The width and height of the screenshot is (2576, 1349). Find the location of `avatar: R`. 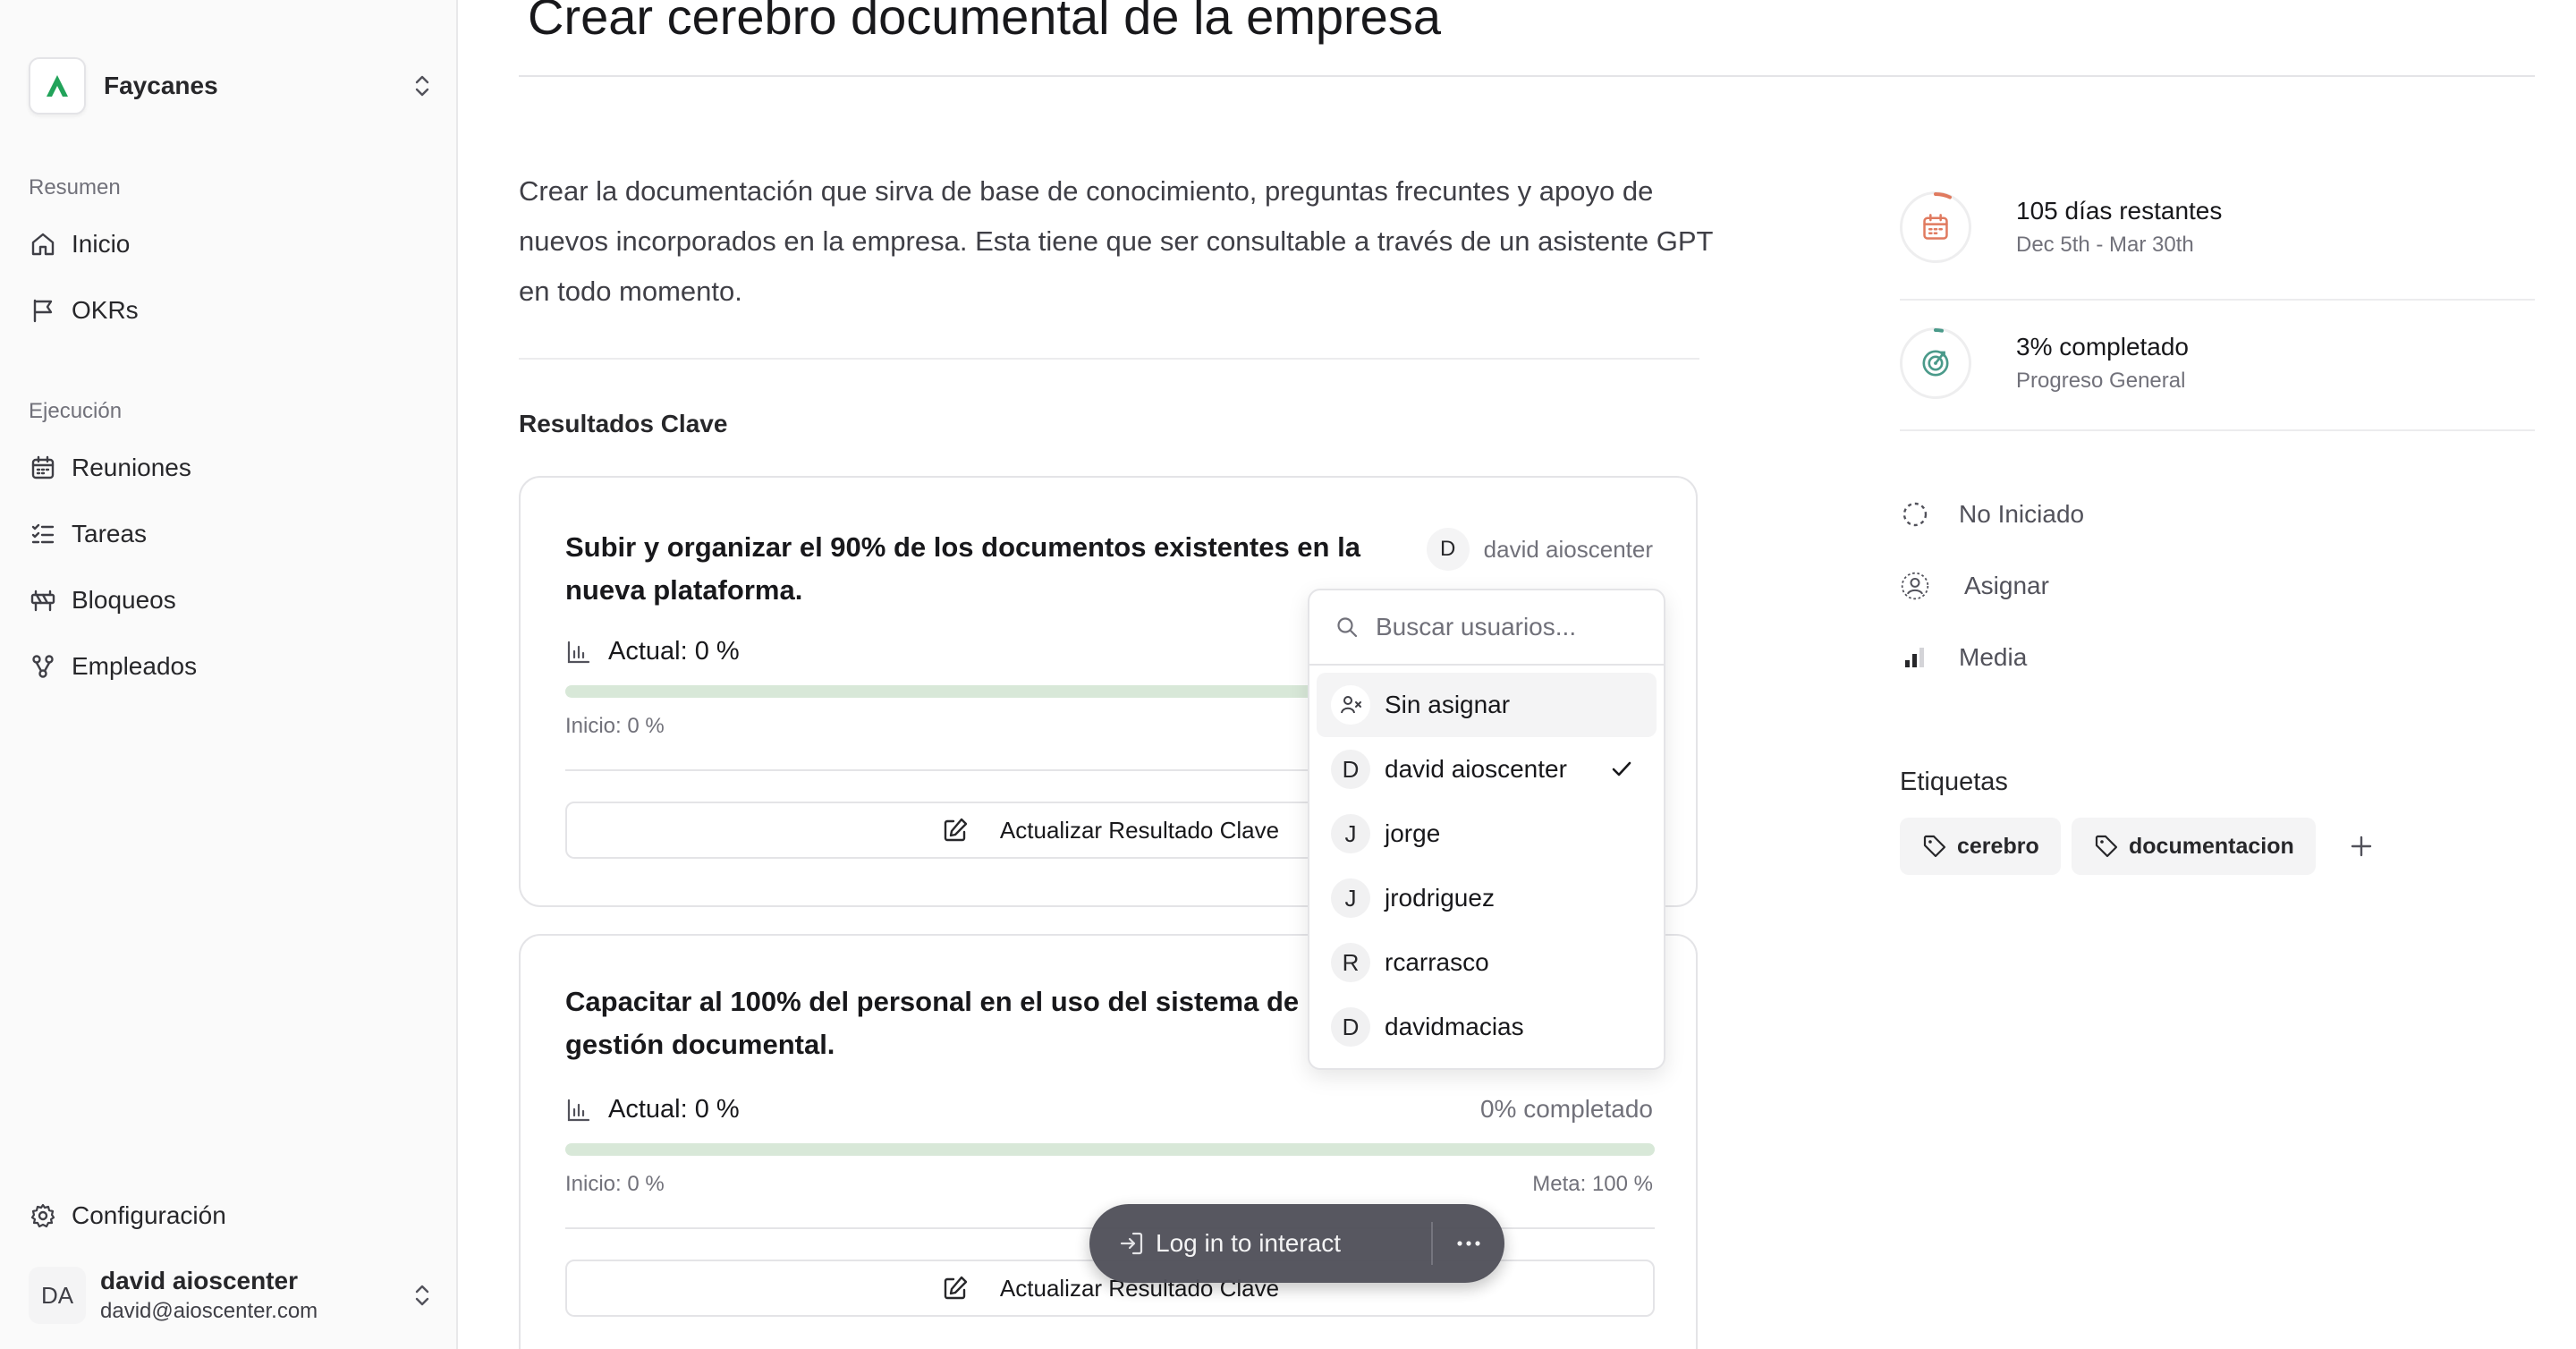

avatar: R is located at coordinates (1350, 962).